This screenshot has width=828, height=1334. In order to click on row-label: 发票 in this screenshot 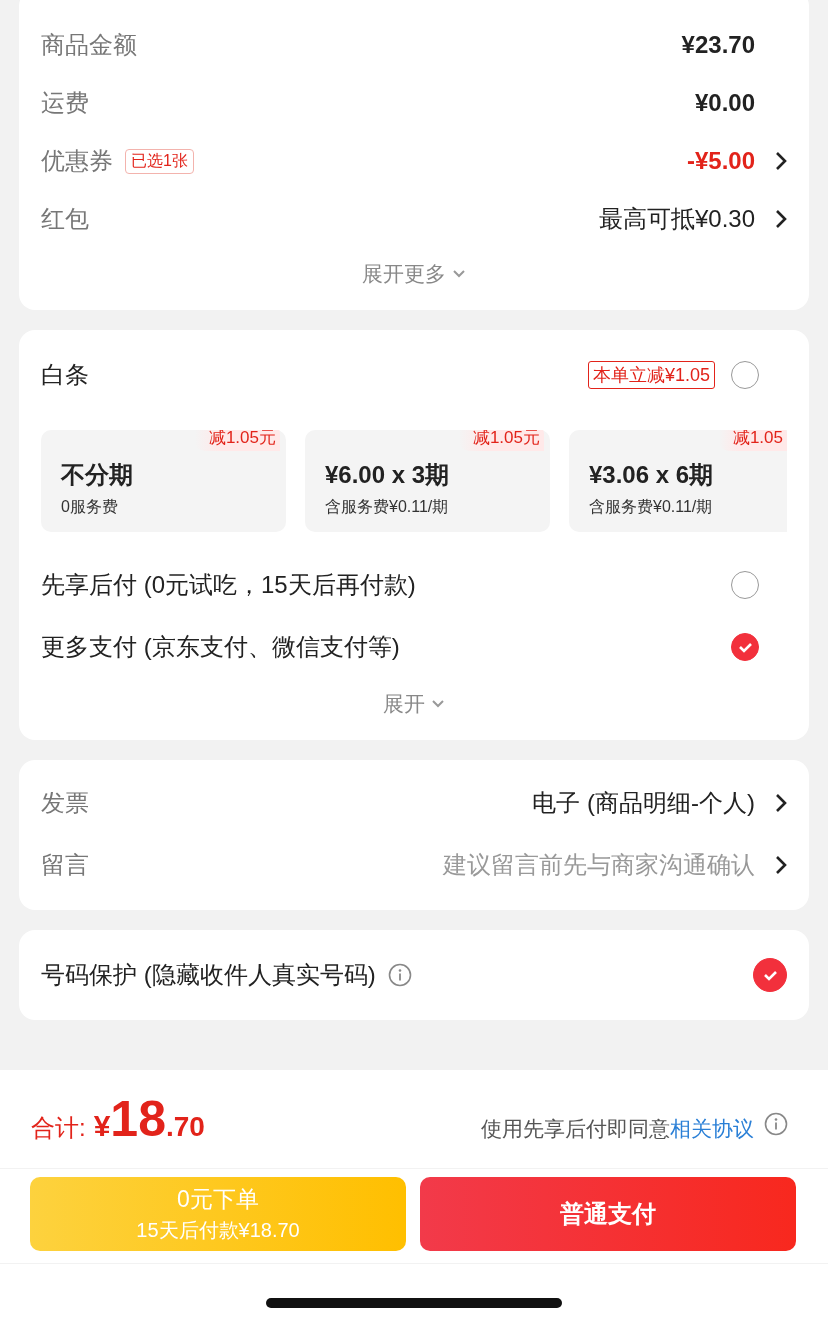, I will do `click(65, 803)`.